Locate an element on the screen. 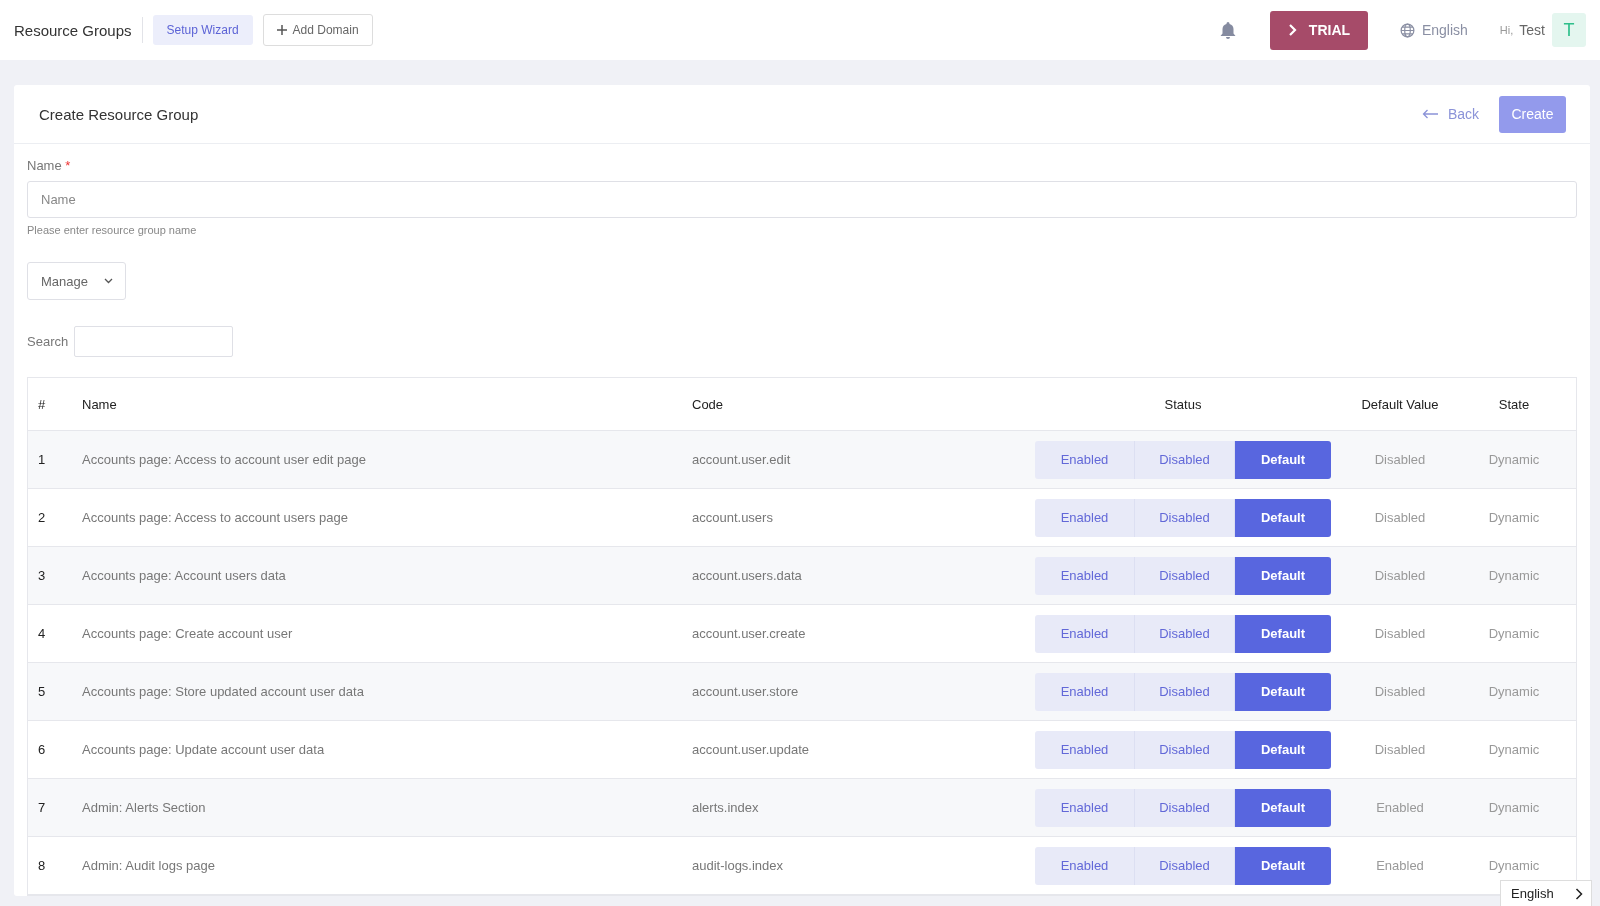  table-cell-text: account.user.update is located at coordinates (751, 749).